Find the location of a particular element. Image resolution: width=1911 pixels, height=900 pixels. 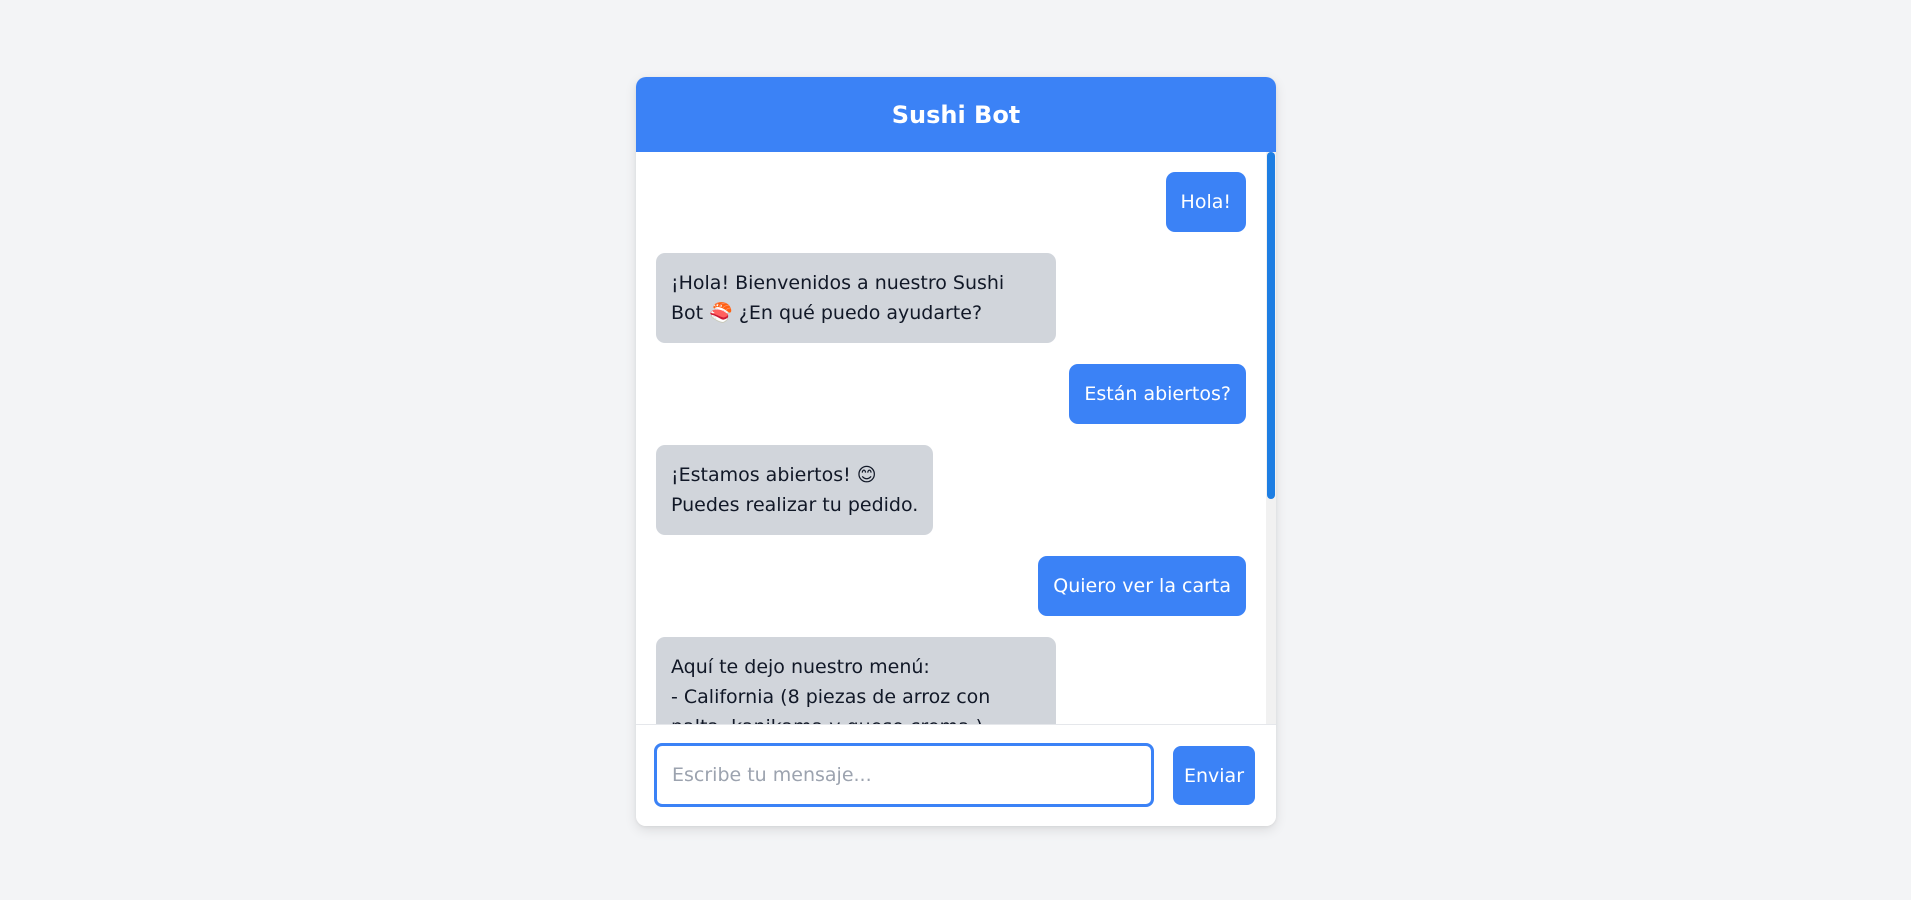

chat-header: Sushi Bot is located at coordinates (956, 114).